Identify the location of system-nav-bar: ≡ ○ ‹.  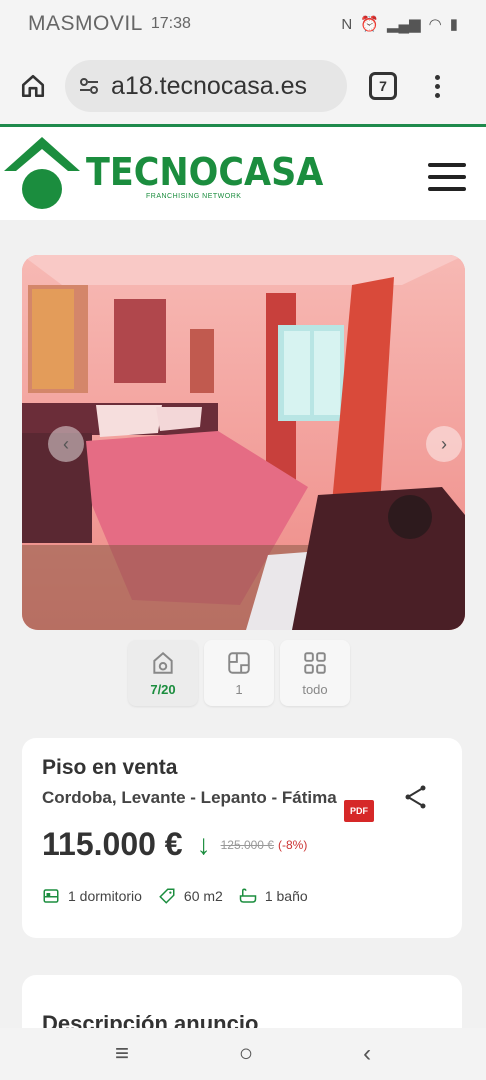
(243, 1054).